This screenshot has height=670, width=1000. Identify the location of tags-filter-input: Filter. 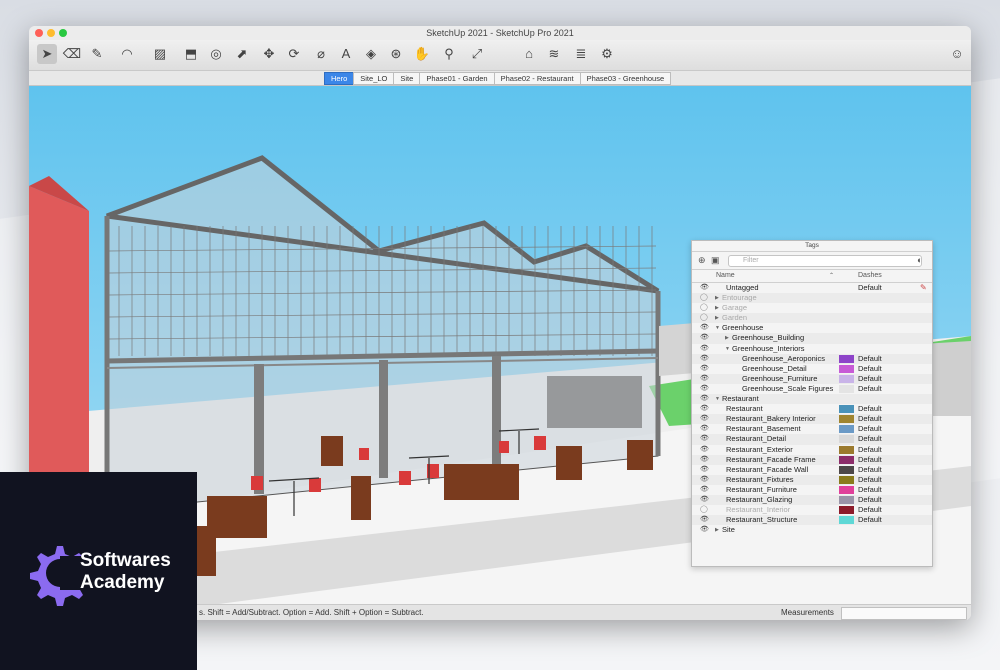
(825, 261).